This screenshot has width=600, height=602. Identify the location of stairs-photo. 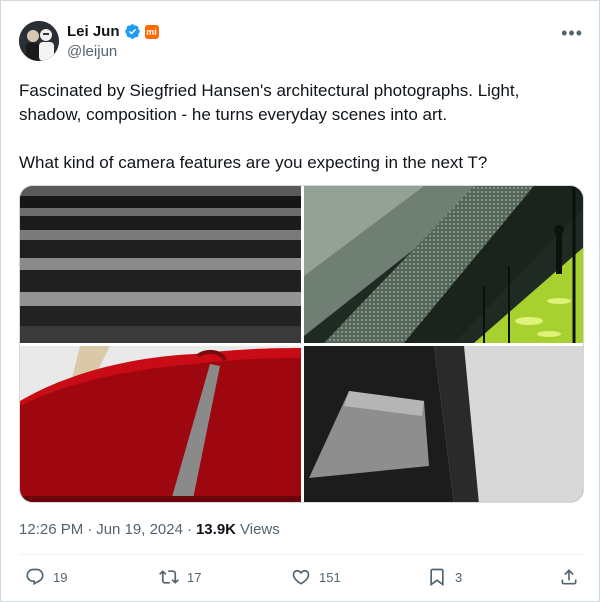
(160, 264).